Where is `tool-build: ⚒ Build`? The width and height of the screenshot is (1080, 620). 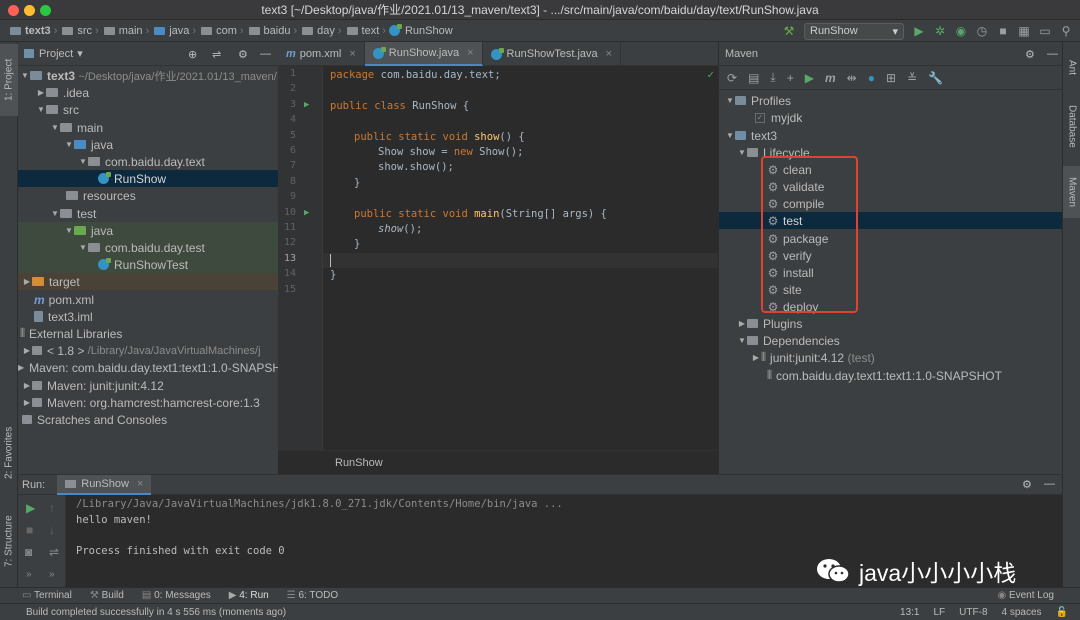 tool-build: ⚒ Build is located at coordinates (107, 595).